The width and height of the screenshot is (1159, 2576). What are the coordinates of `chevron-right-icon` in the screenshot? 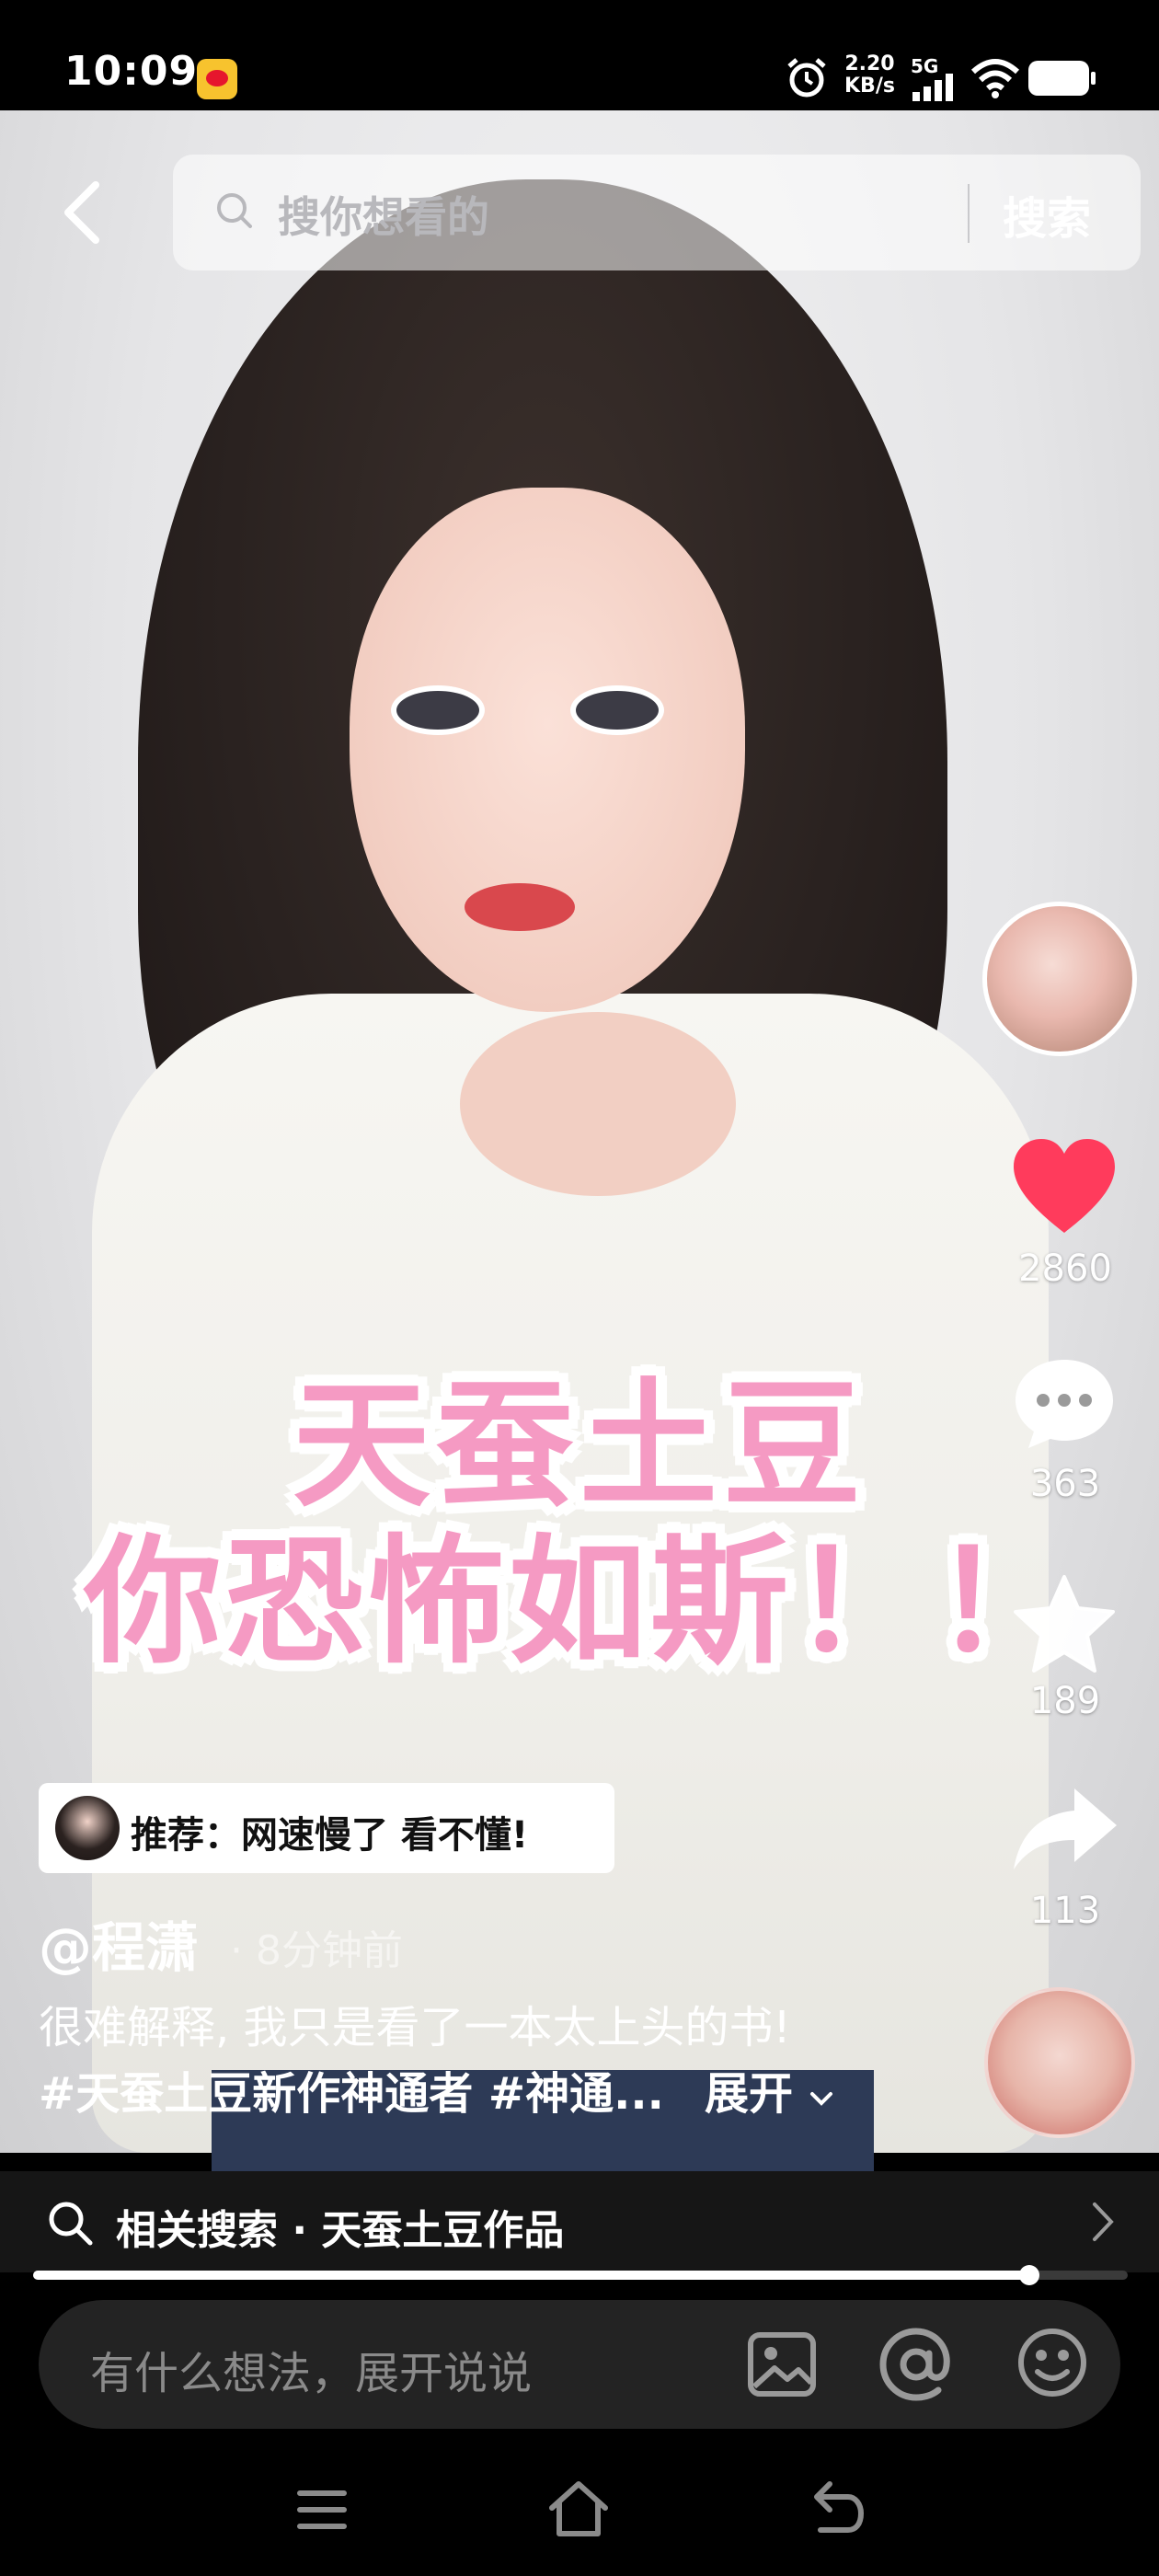 It's located at (1103, 2221).